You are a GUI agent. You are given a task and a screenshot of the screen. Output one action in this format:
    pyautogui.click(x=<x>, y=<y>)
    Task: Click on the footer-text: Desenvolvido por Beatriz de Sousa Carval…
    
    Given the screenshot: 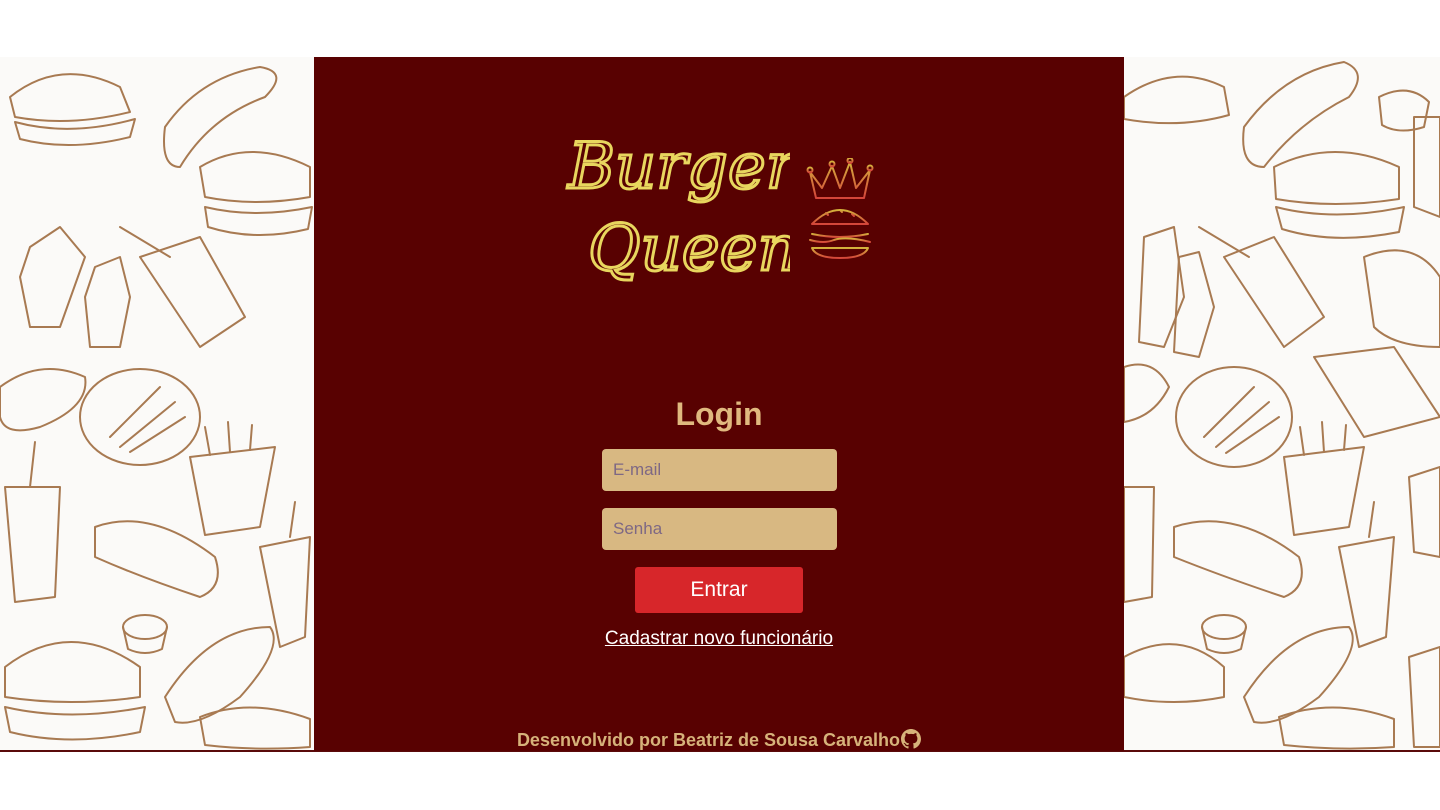 What is the action you would take?
    pyautogui.click(x=708, y=740)
    